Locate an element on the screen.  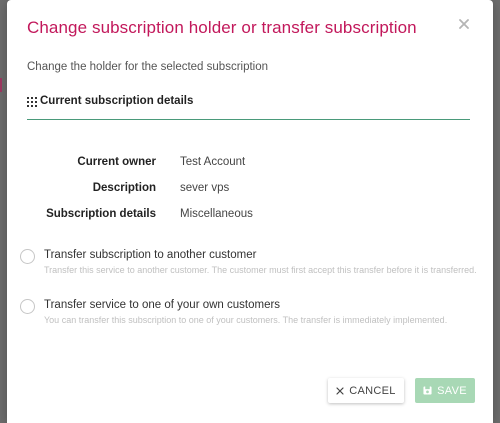
grip-icon is located at coordinates (32, 102).